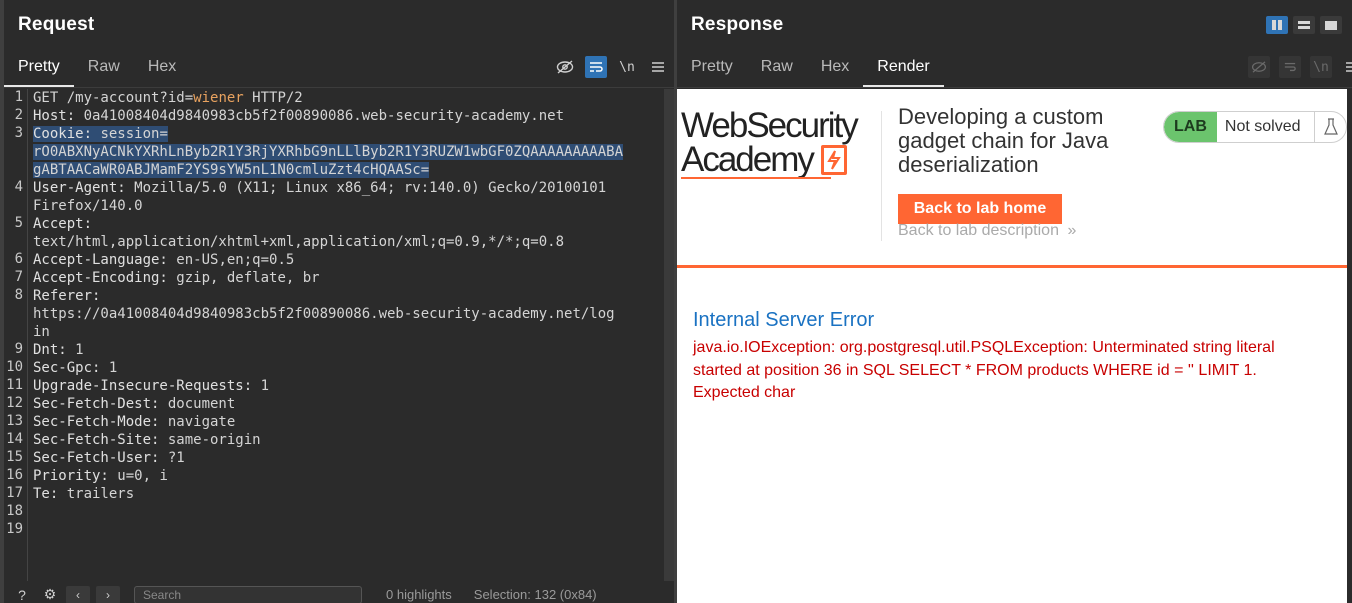 Image resolution: width=1352 pixels, height=603 pixels. What do you see at coordinates (218, 98) in the screenshot?
I see `header-value: wiener` at bounding box center [218, 98].